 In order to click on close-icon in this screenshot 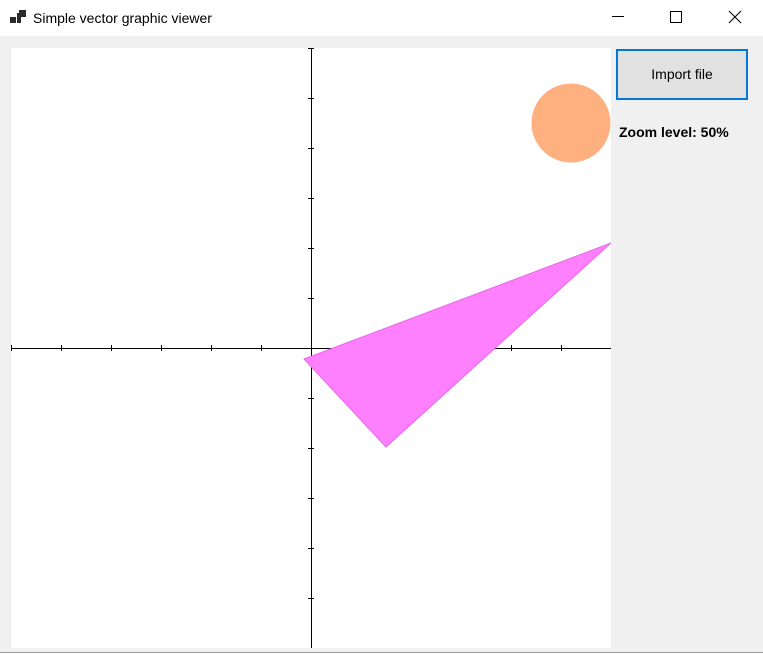, I will do `click(735, 17)`.